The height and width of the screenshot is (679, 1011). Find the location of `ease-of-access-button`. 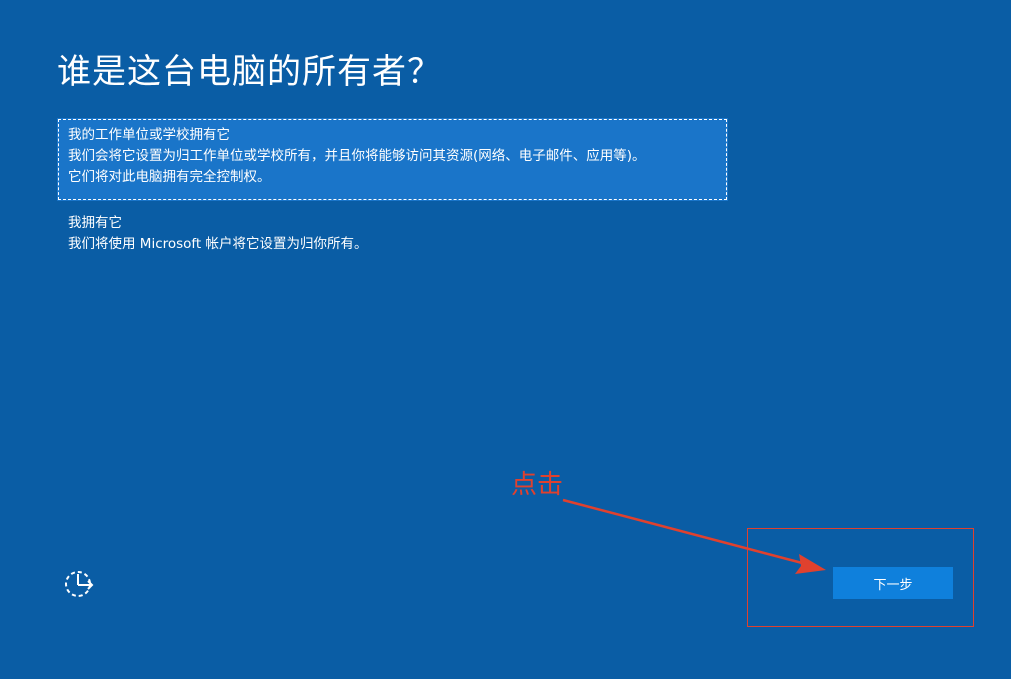

ease-of-access-button is located at coordinates (80, 584).